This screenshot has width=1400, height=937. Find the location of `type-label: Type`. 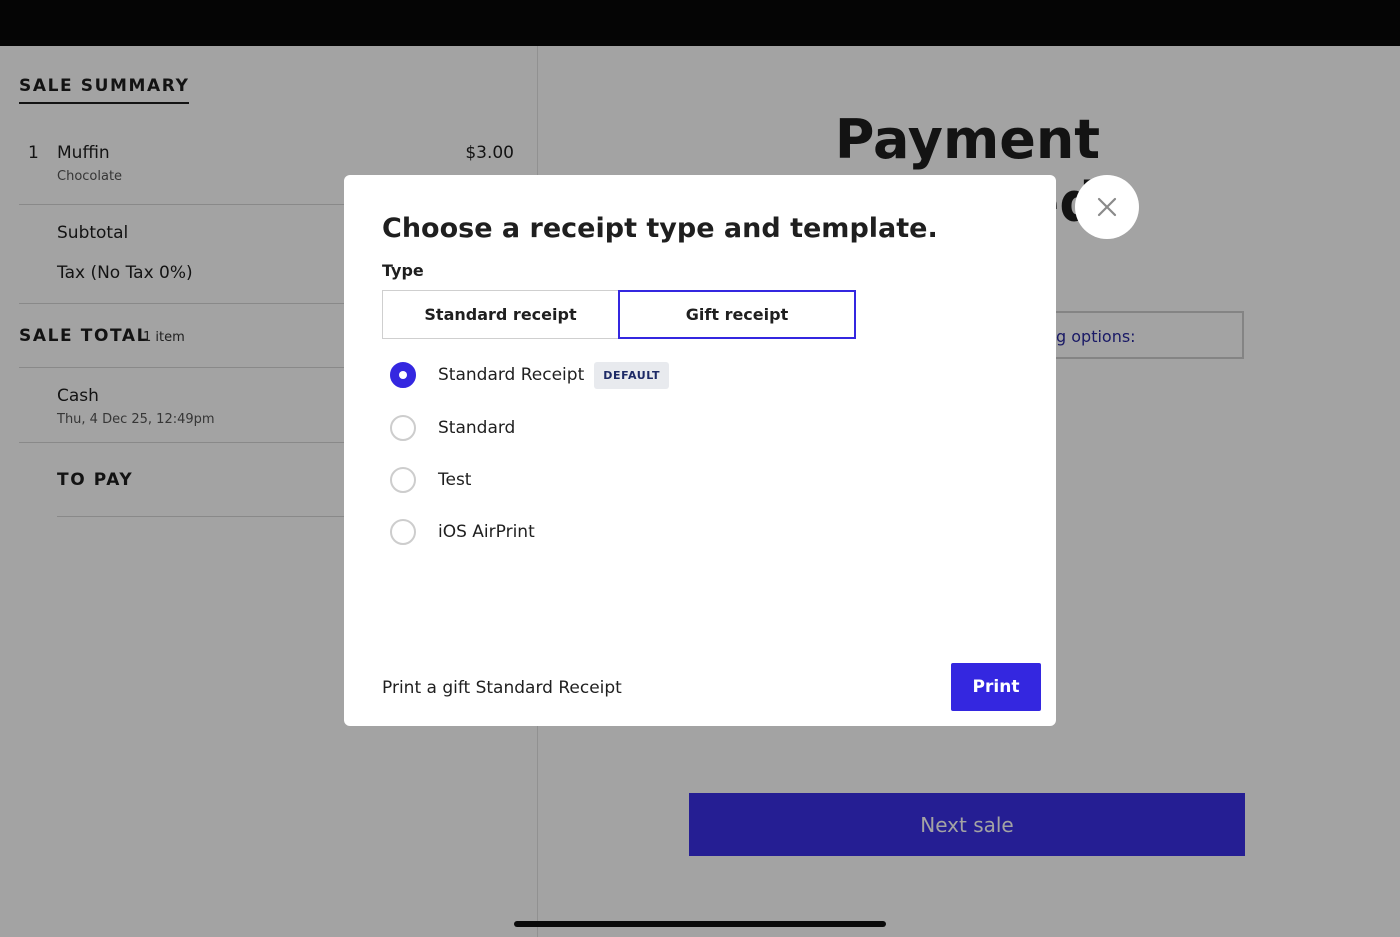

type-label: Type is located at coordinates (403, 270).